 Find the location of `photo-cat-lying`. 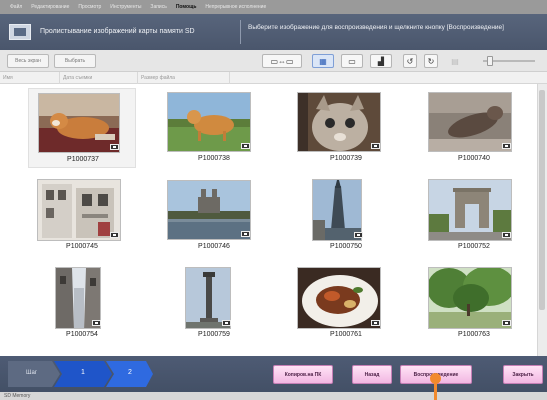

photo-cat-lying is located at coordinates (470, 122).